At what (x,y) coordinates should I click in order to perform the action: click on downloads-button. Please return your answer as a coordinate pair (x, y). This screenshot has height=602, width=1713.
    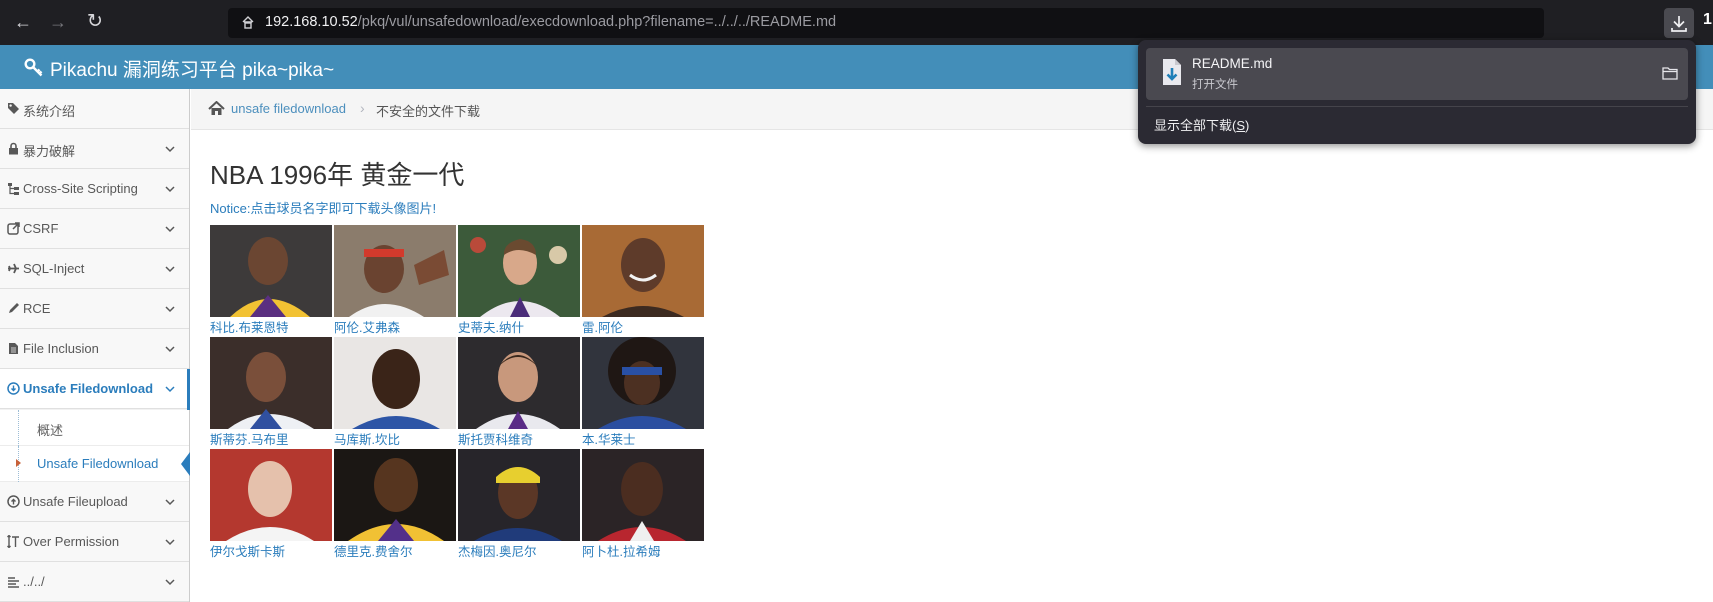
    Looking at the image, I should click on (1679, 23).